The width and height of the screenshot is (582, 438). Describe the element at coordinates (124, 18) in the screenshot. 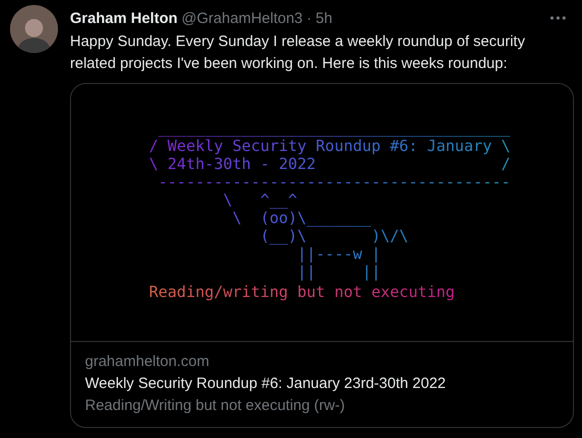

I see `author-name: Graham Helton` at that location.